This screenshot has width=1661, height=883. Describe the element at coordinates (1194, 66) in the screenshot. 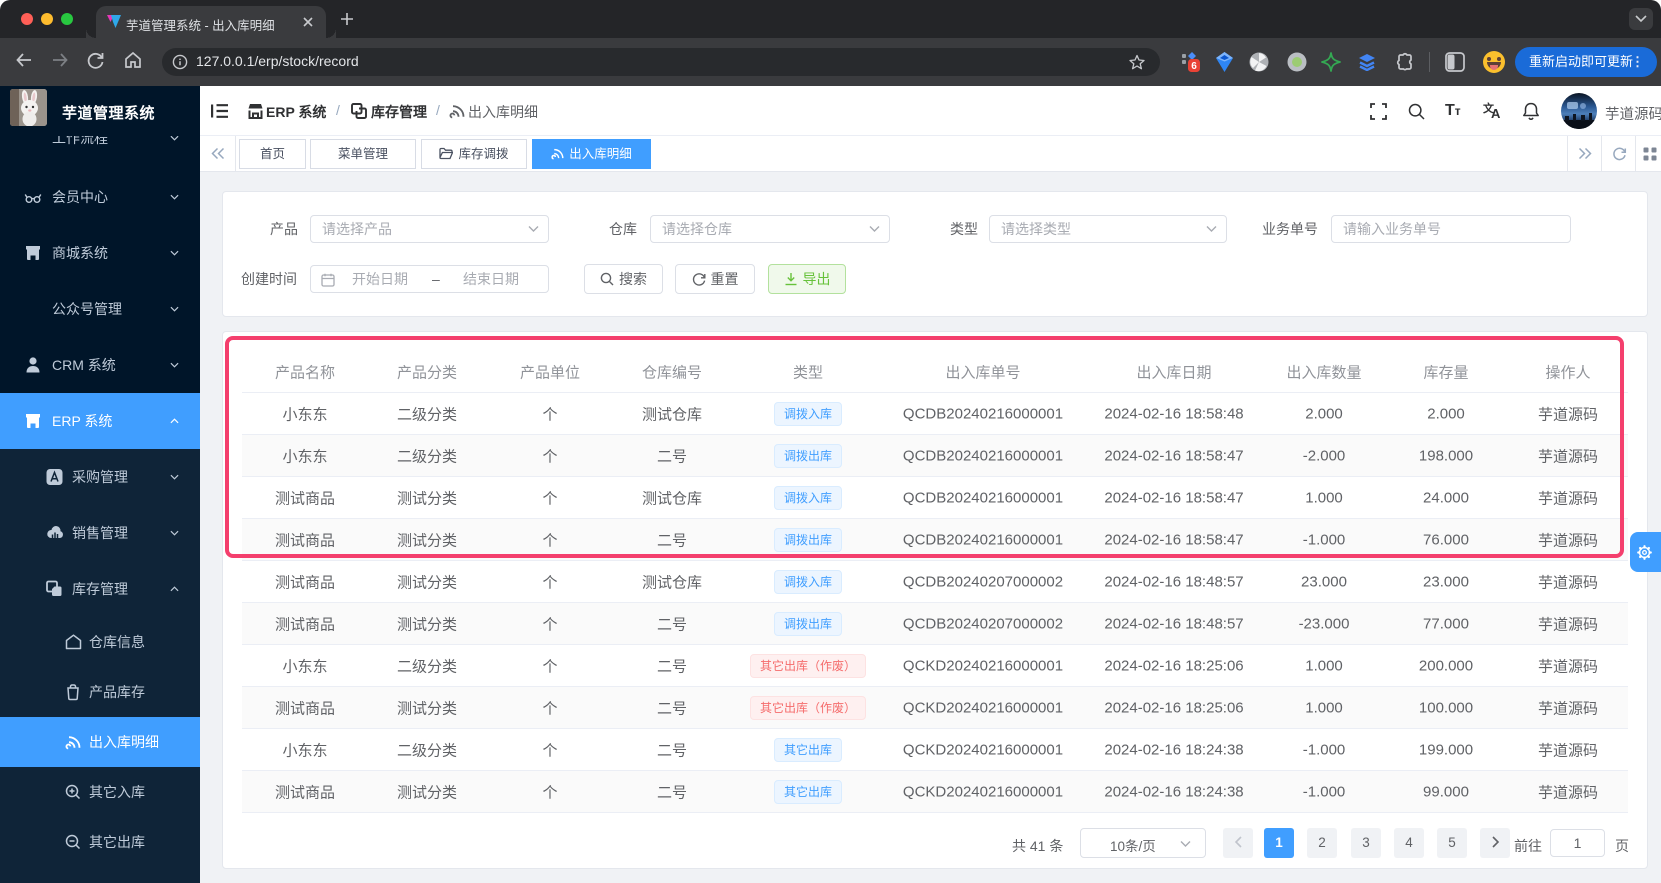

I see `svg-text: 6` at that location.